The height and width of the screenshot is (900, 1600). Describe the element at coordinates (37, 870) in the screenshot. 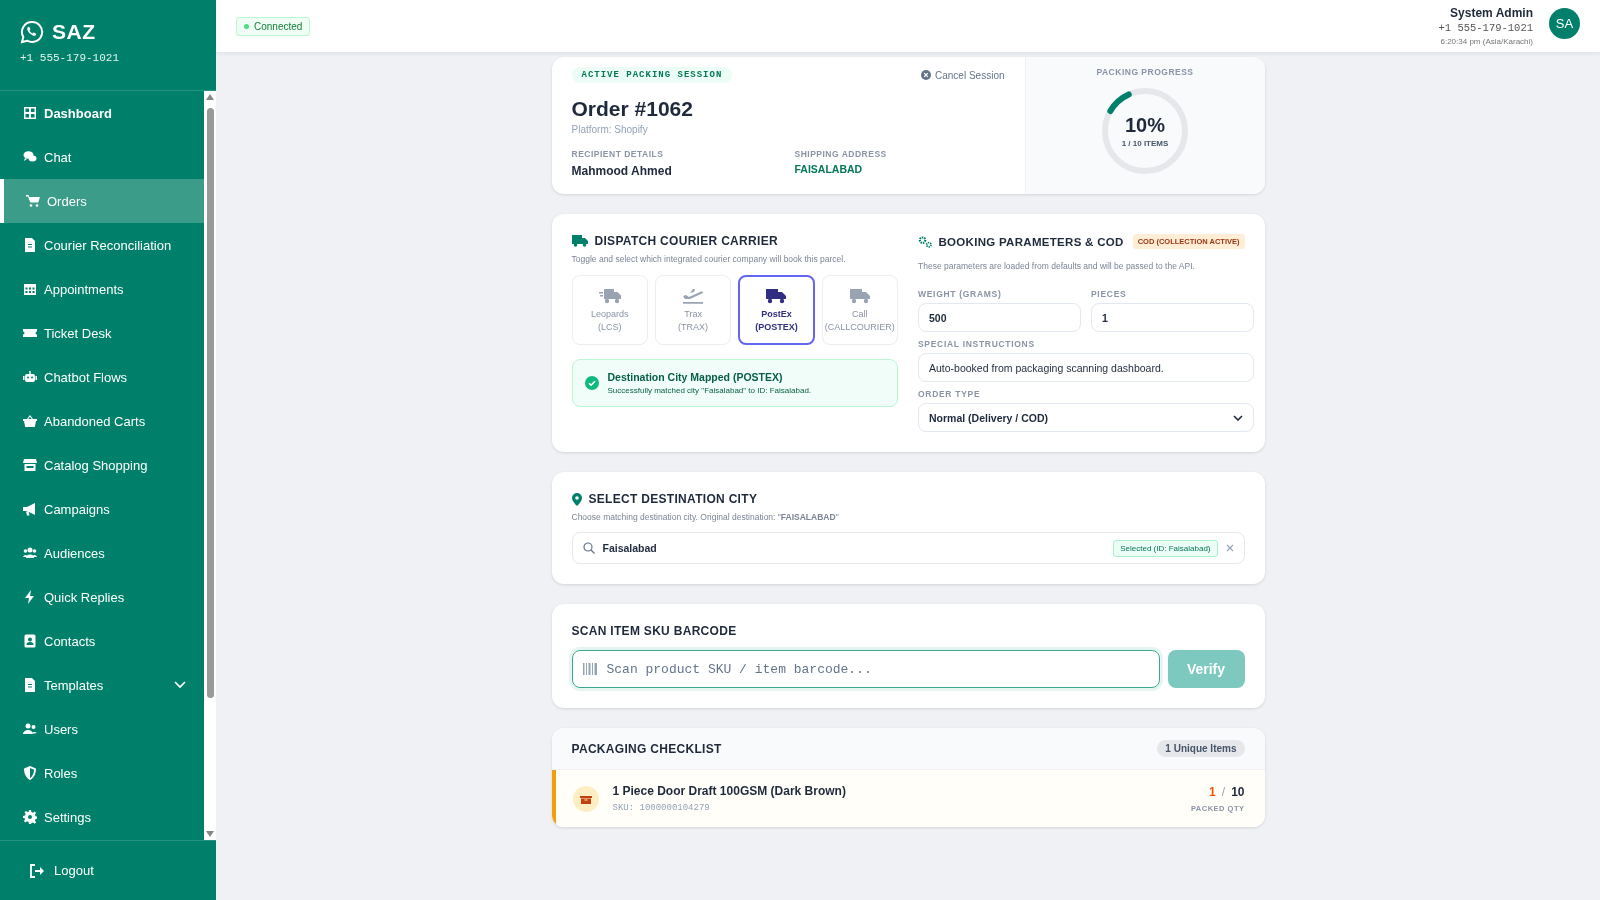

I see `sign-out-icon` at that location.